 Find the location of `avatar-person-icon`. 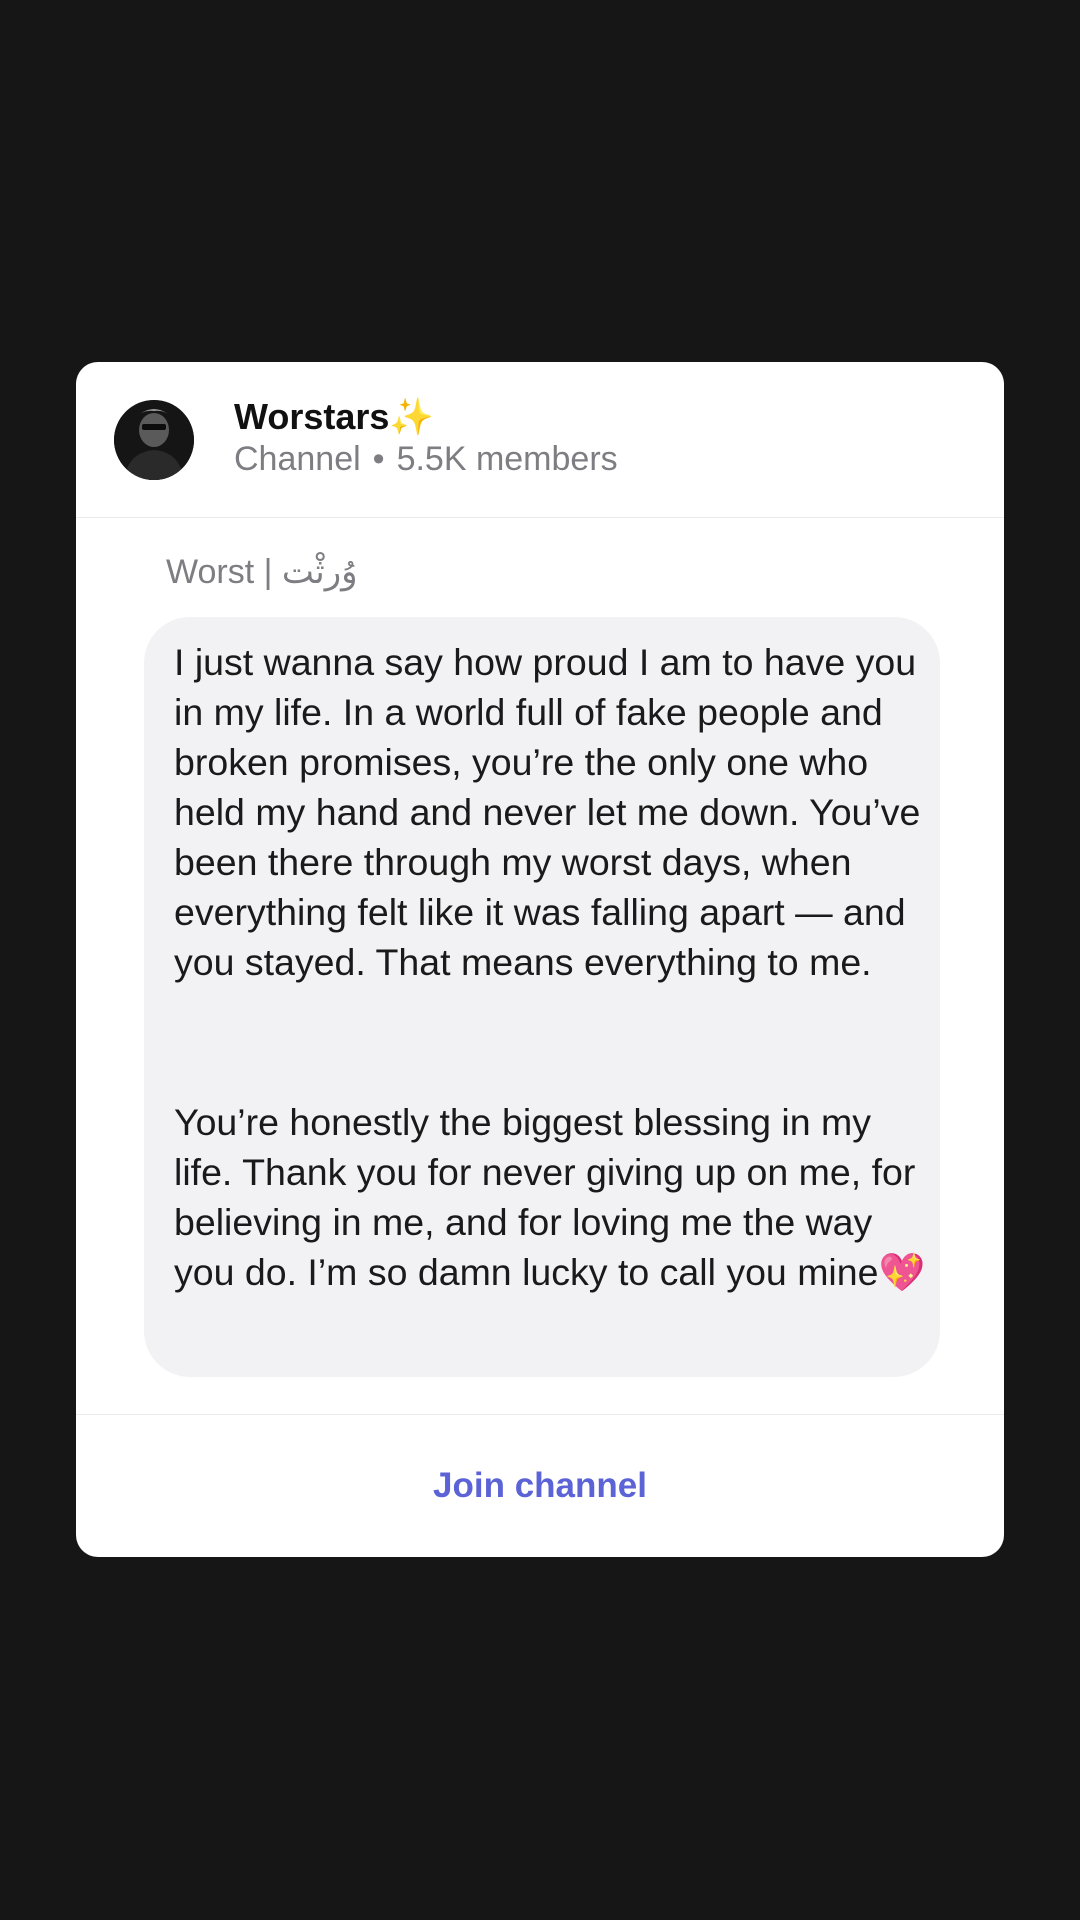

avatar-person-icon is located at coordinates (154, 440).